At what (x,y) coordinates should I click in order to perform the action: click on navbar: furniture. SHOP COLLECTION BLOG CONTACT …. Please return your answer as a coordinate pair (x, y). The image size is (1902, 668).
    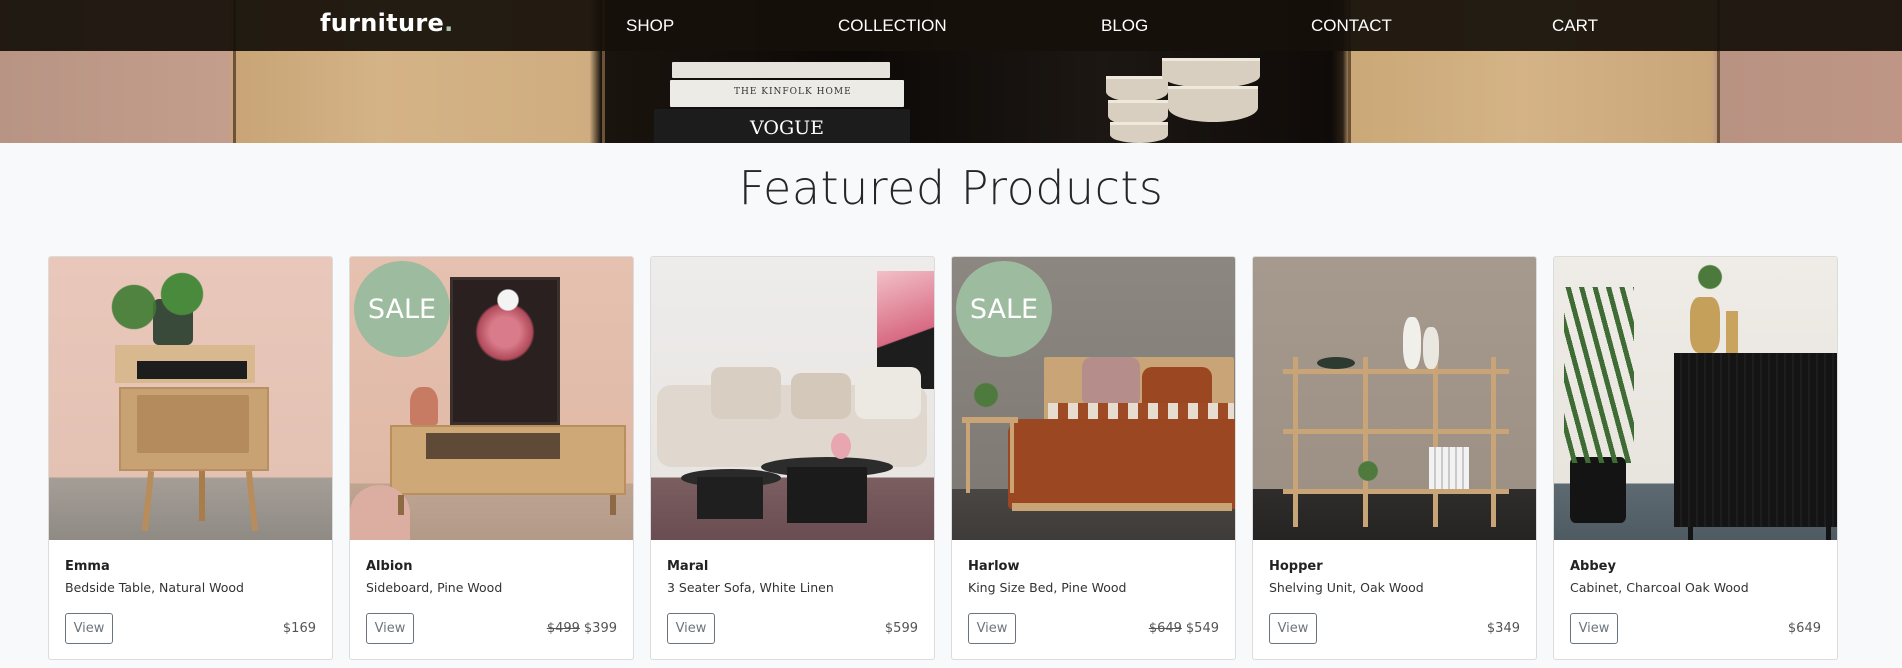
    Looking at the image, I should click on (951, 25).